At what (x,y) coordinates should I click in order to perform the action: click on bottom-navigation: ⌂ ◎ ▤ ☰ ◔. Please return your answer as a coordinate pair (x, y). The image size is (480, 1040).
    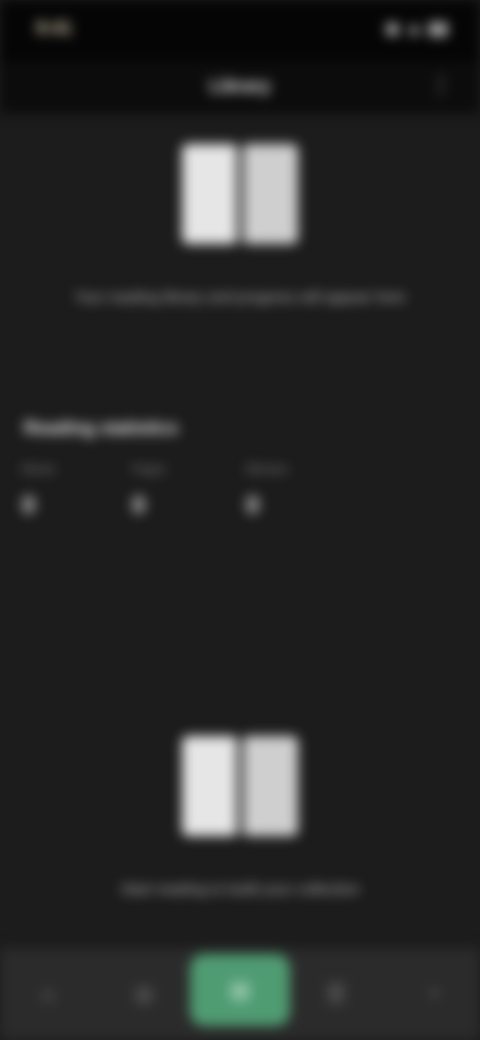
    Looking at the image, I should click on (240, 994).